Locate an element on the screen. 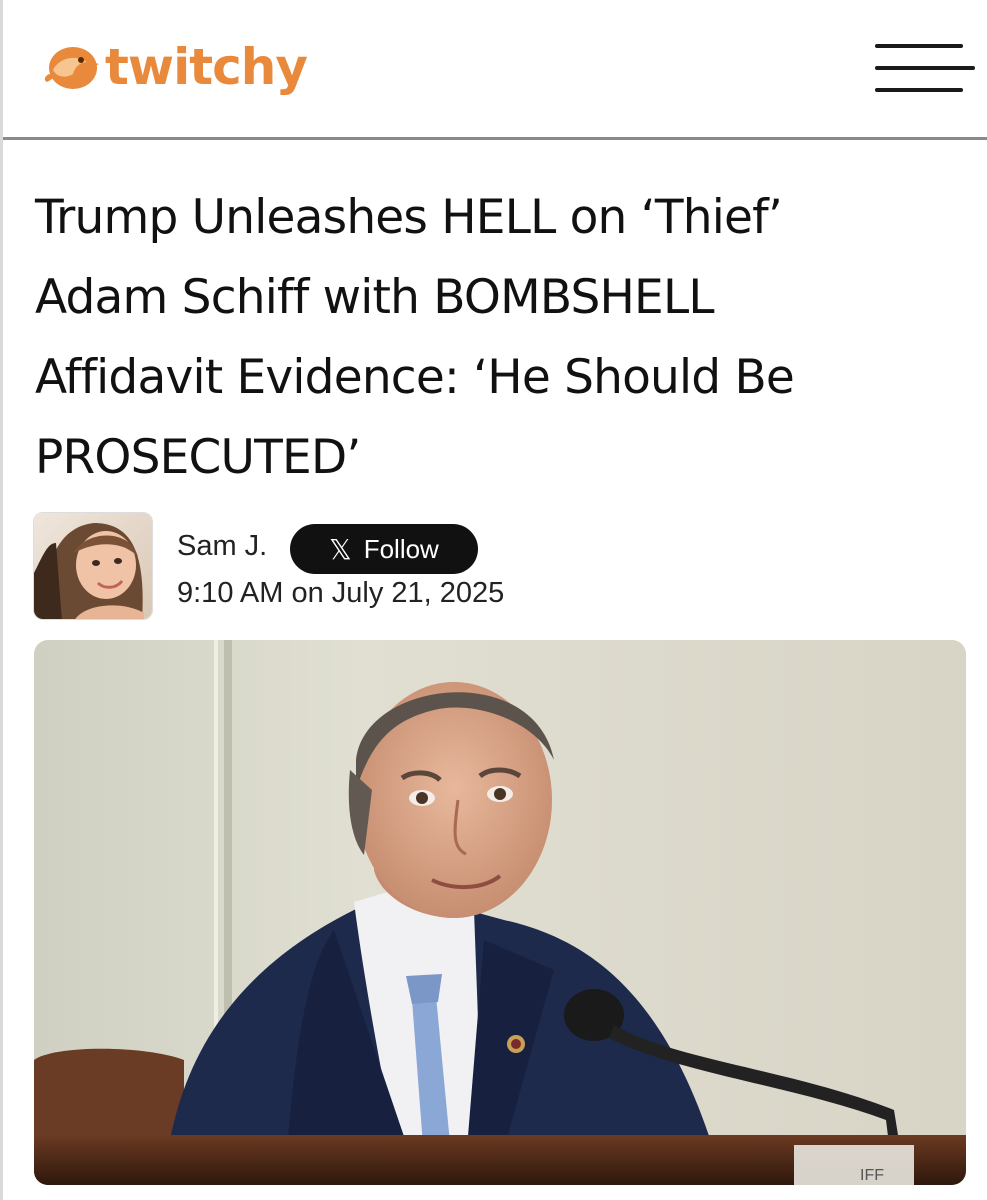 The height and width of the screenshot is (1200, 987). menu-button is located at coordinates (923, 70).